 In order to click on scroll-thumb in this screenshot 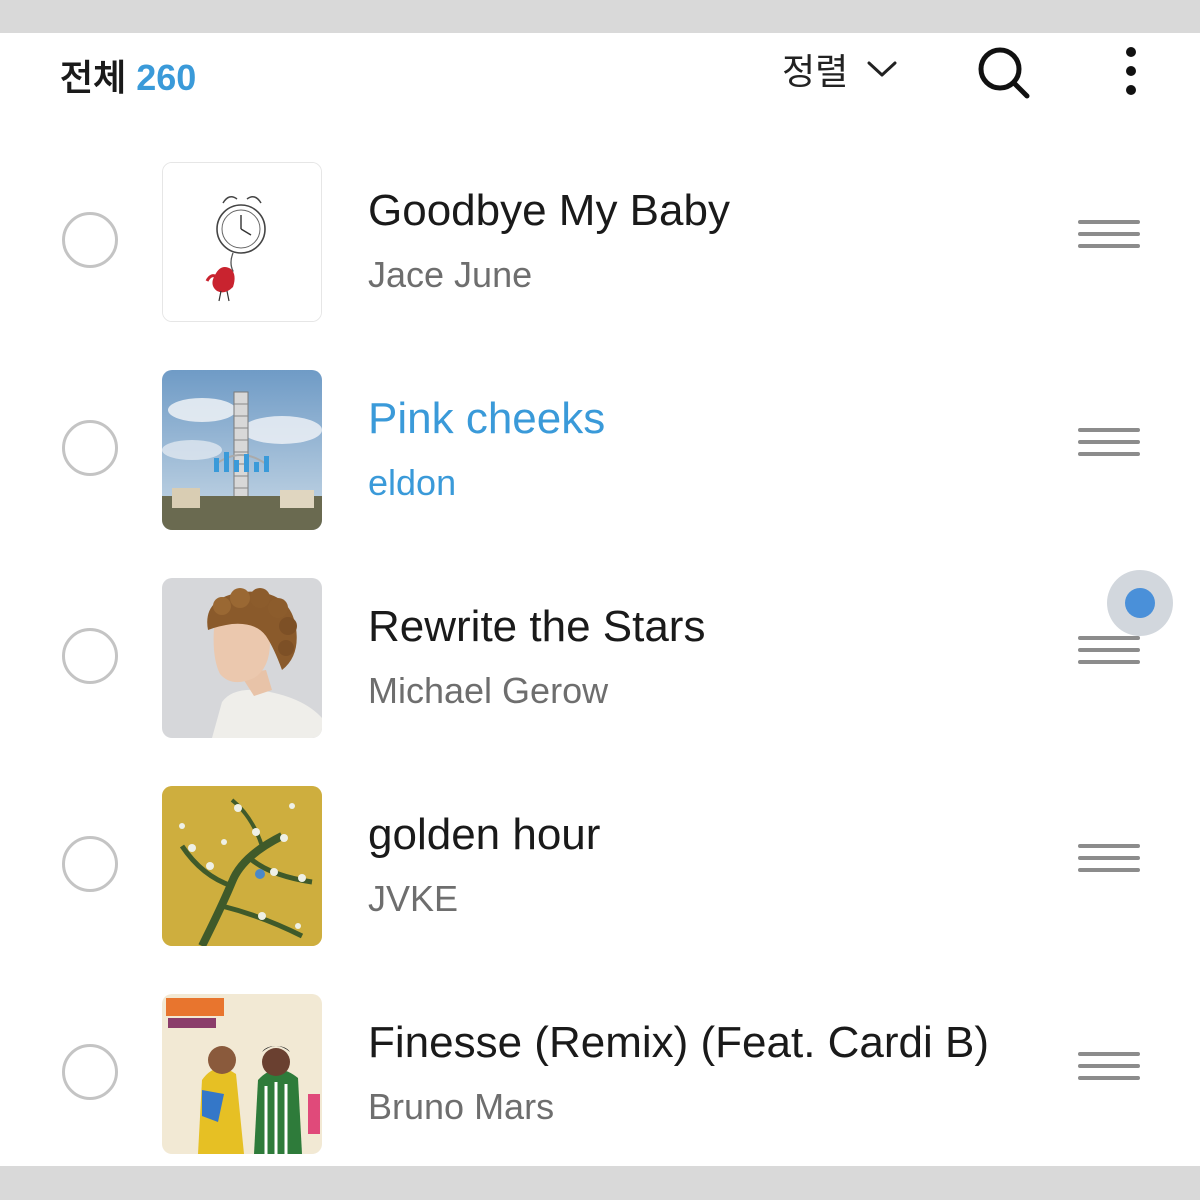, I will do `click(1140, 603)`.